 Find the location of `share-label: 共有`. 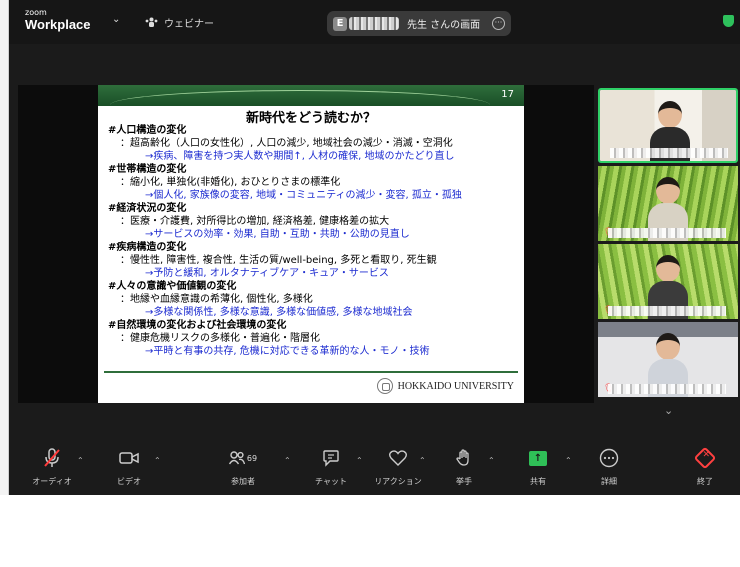

share-label: 共有 is located at coordinates (538, 481).